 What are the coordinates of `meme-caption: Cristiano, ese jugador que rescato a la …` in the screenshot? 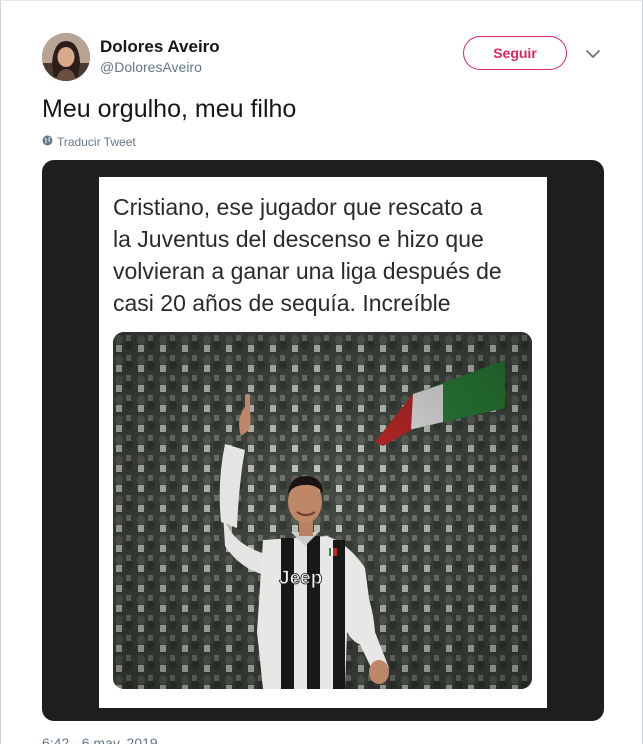 It's located at (323, 255).